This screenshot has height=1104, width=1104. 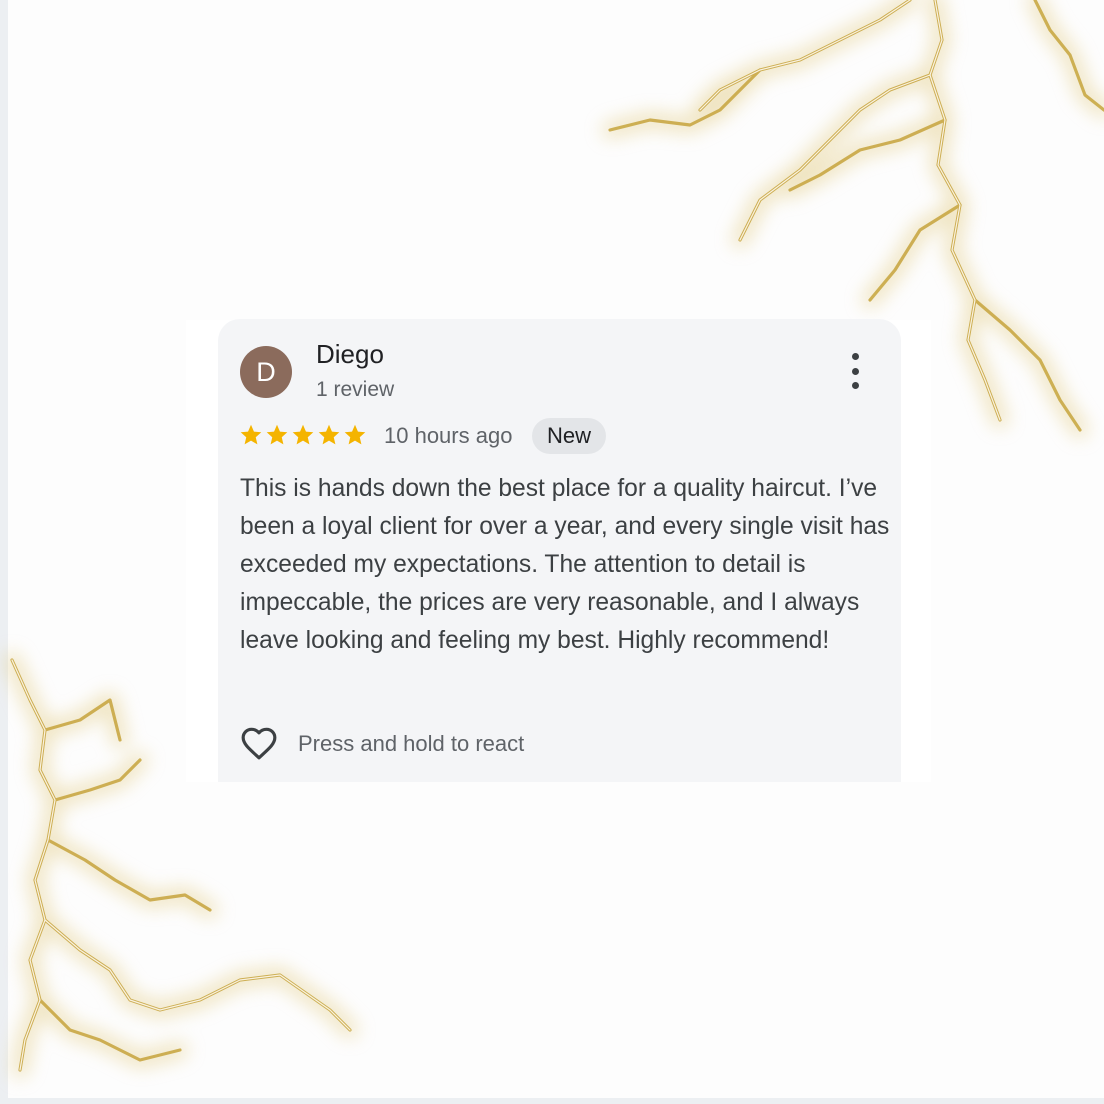 What do you see at coordinates (855, 356) in the screenshot?
I see `more-vert-icon` at bounding box center [855, 356].